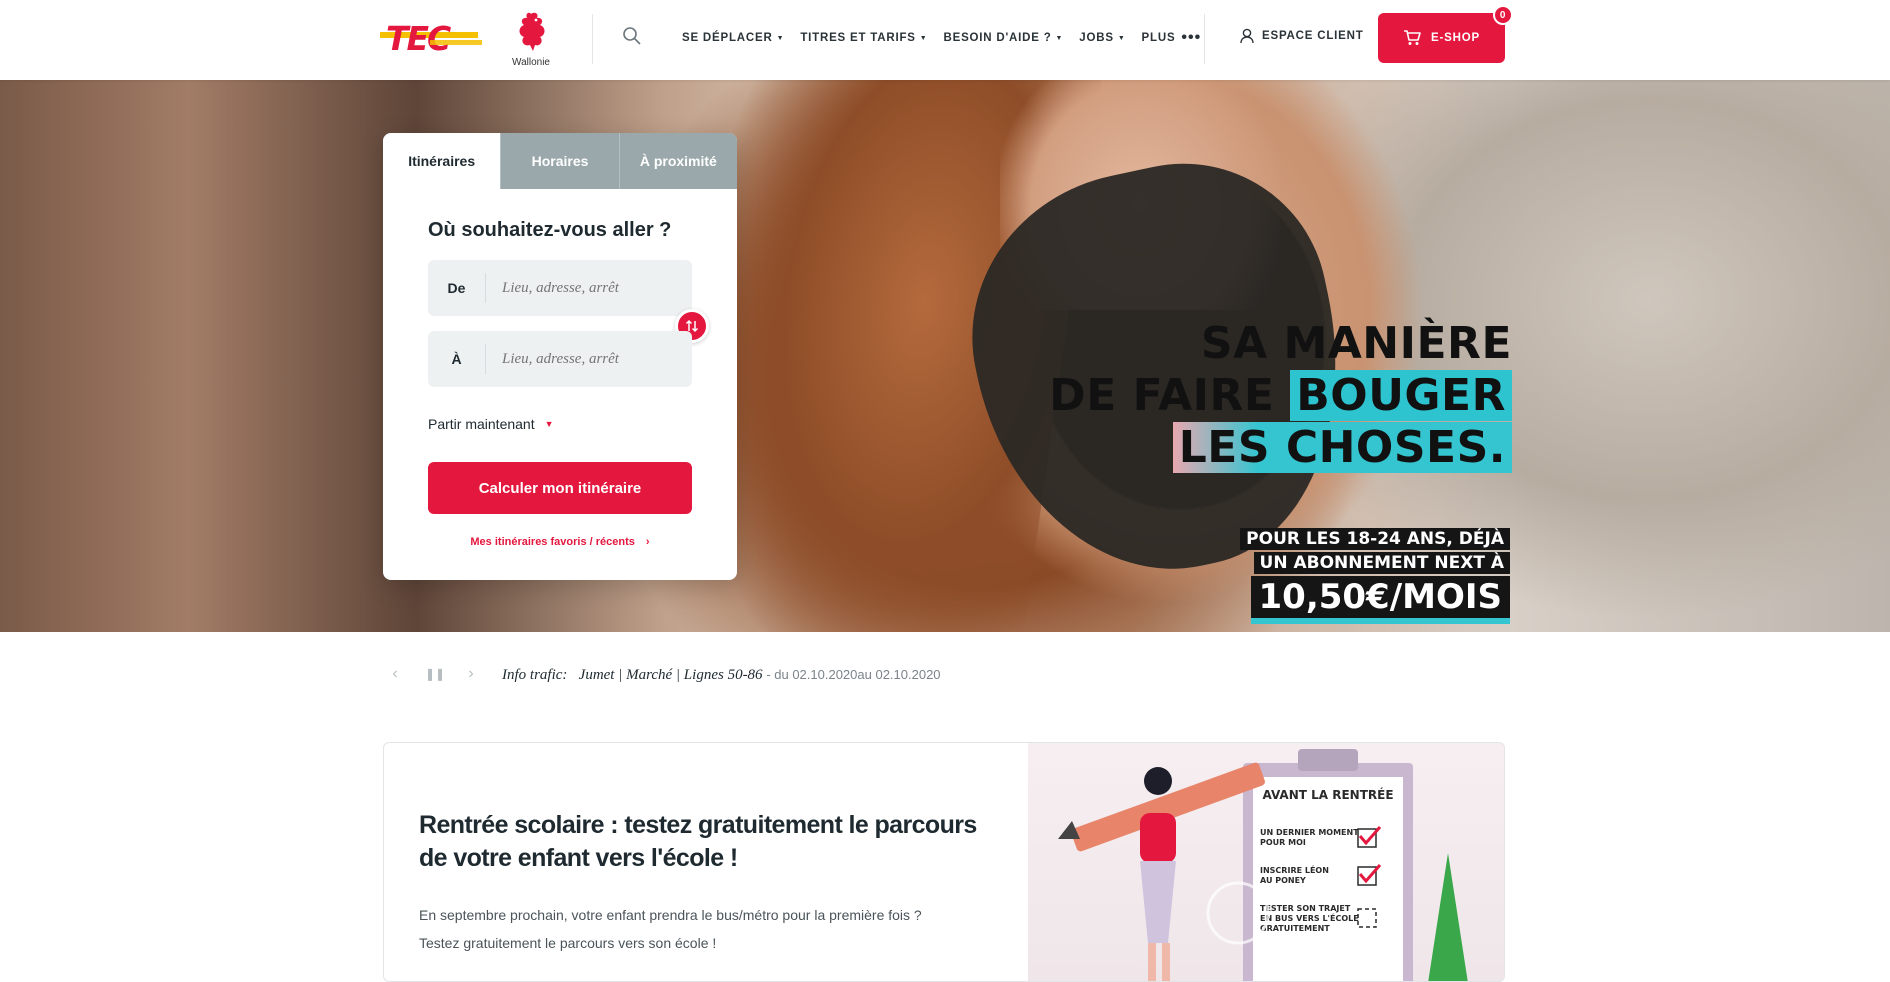 This screenshot has height=982, width=1890. I want to click on espace-client-link: ESPACE CLIENT, so click(1302, 36).